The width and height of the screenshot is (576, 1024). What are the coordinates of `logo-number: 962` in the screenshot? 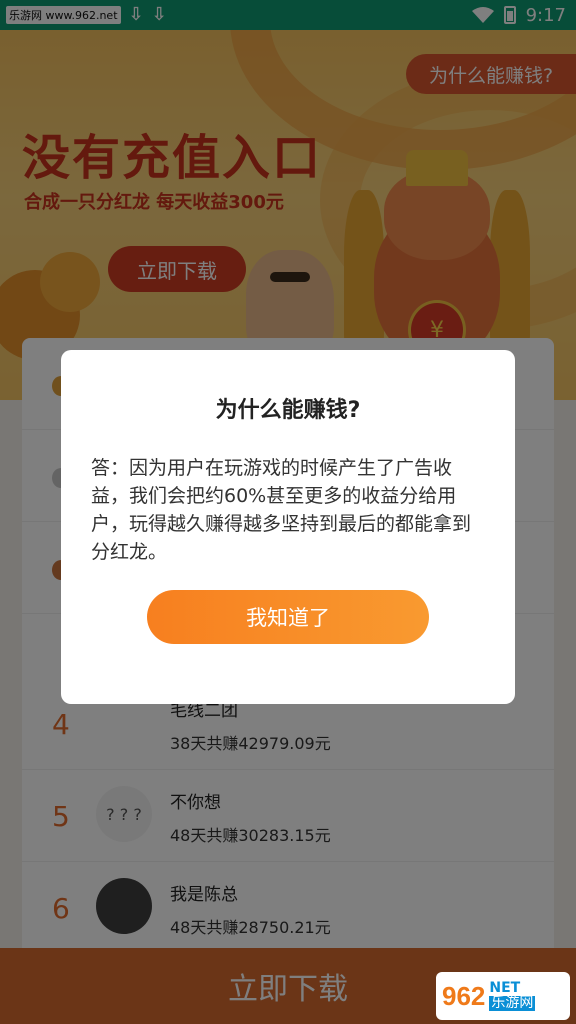 It's located at (464, 995).